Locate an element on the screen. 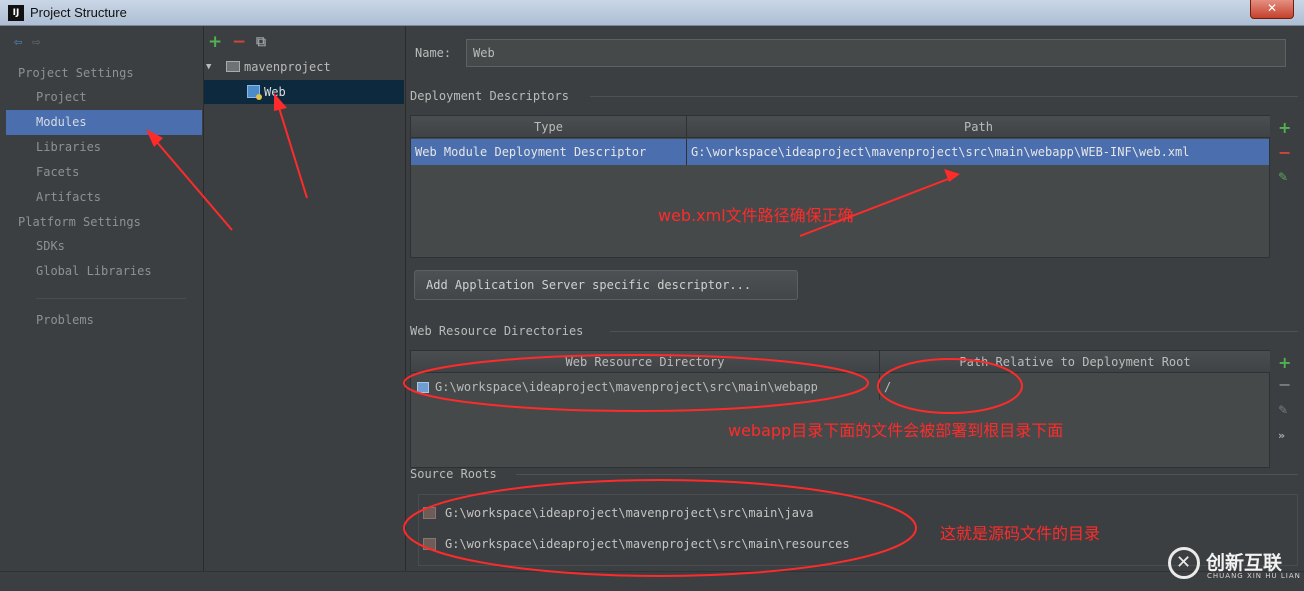 Image resolution: width=1304 pixels, height=591 pixels. column-header-relative-path: Path Relative to Deployment Root is located at coordinates (1075, 362).